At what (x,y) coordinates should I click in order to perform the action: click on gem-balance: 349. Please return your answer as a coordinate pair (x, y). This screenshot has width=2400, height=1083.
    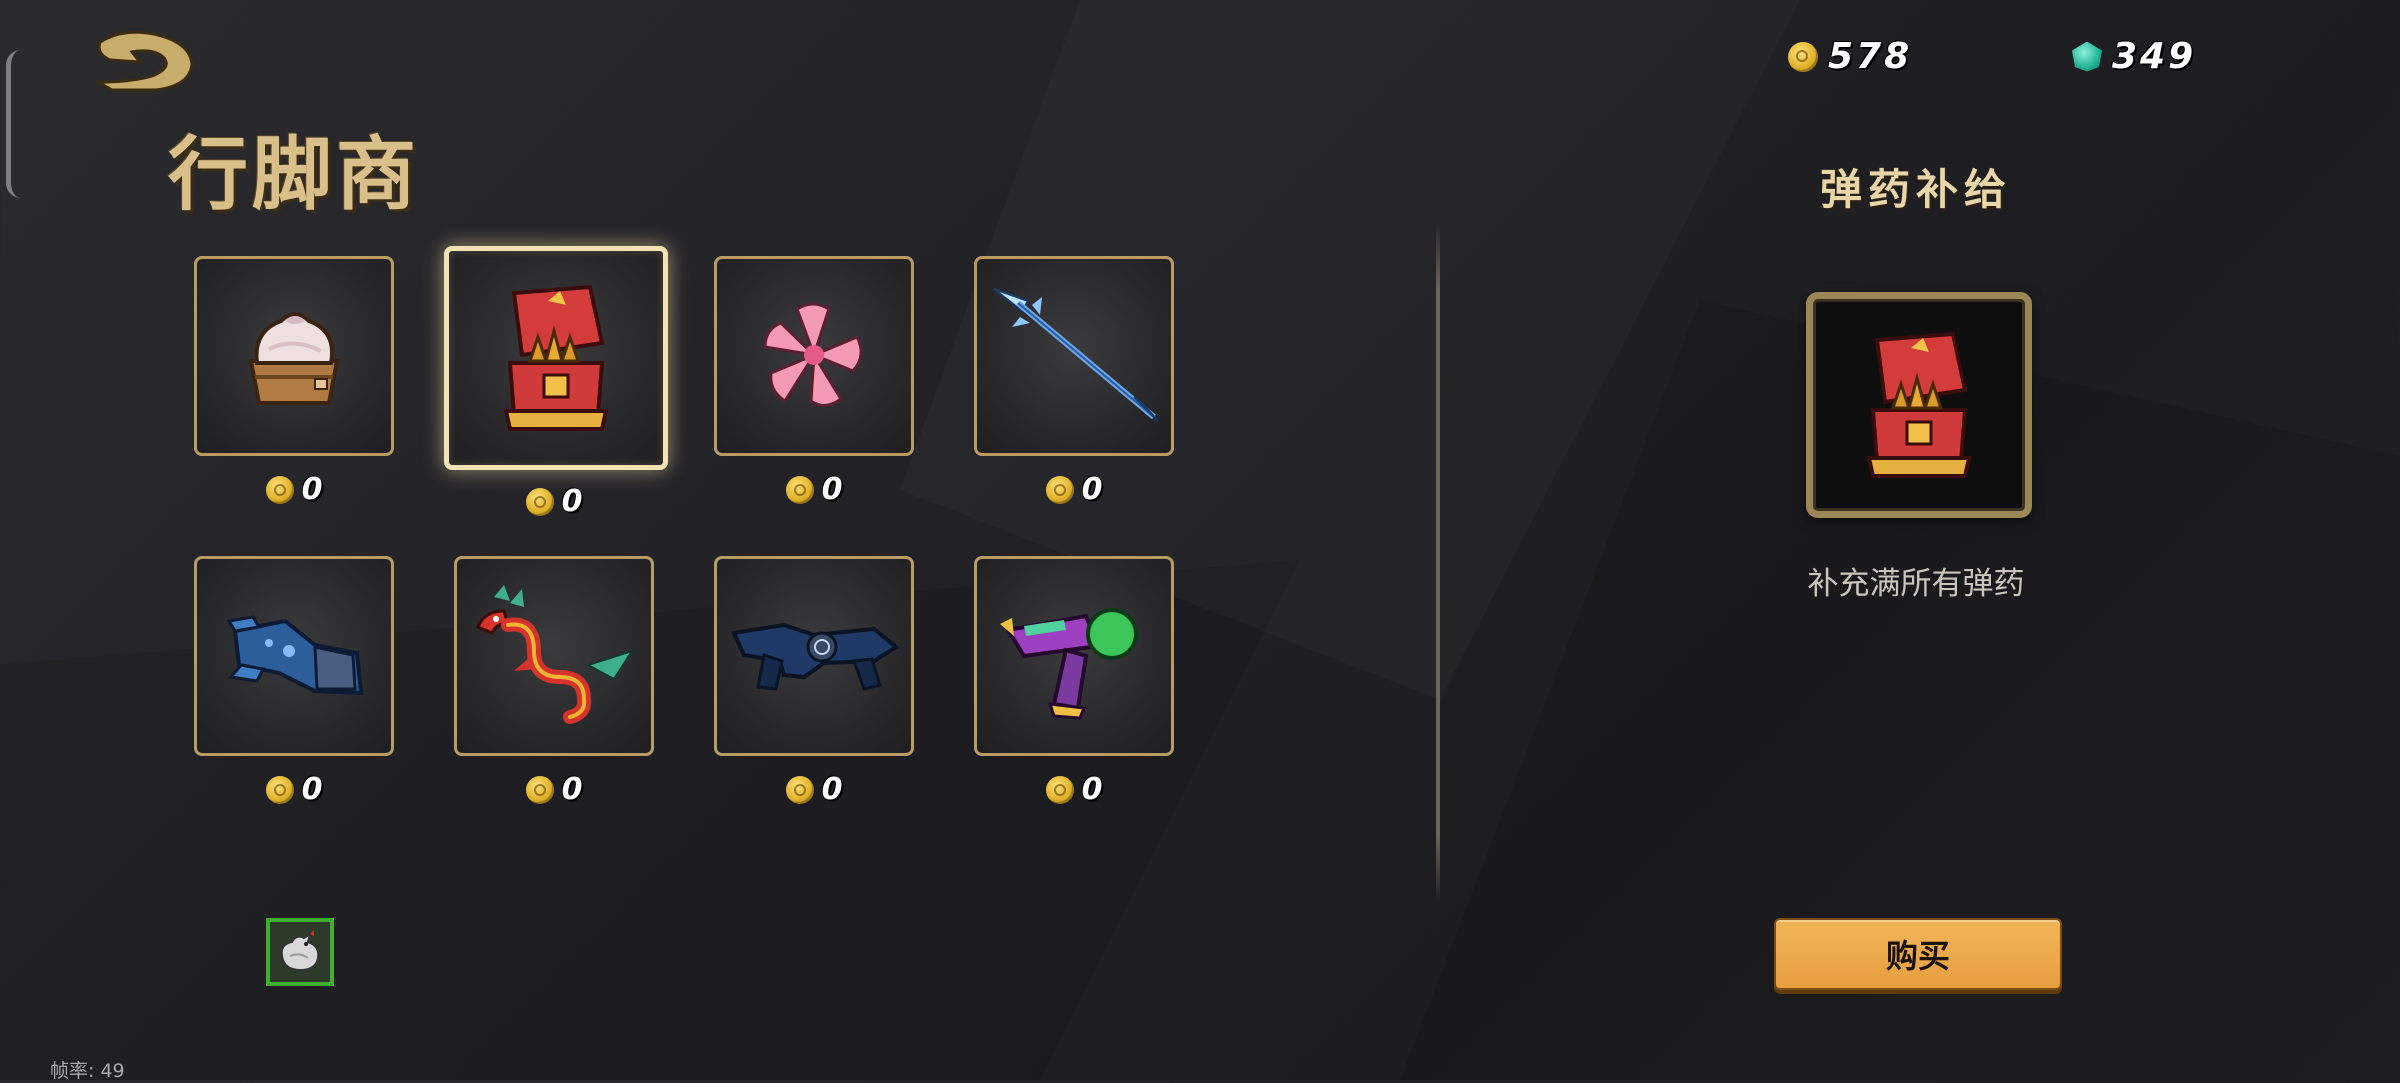
    Looking at the image, I should click on (2134, 56).